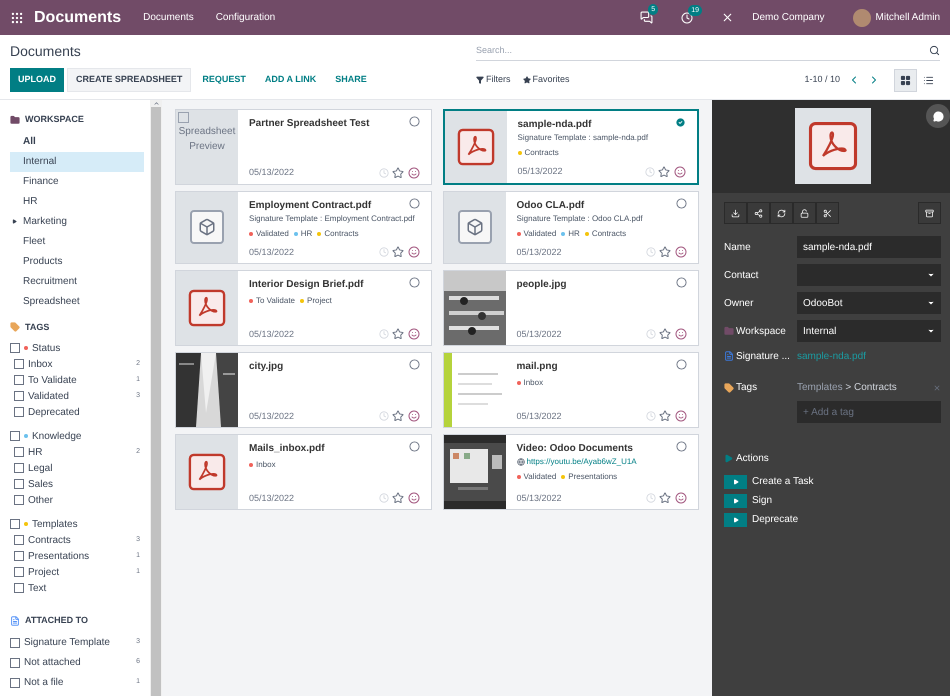 This screenshot has height=696, width=950. What do you see at coordinates (351, 80) in the screenshot?
I see `toolbar-button: SHARE` at bounding box center [351, 80].